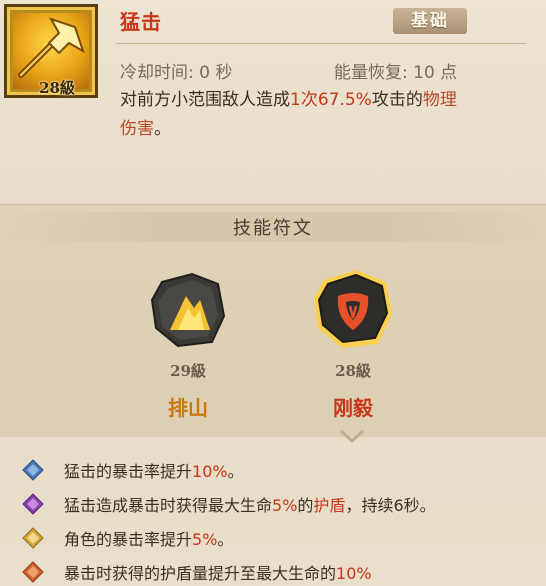  I want to click on list-item: 猛击造成暴击时获得最大生命5%的护盾，持续6秒。, so click(282, 503).